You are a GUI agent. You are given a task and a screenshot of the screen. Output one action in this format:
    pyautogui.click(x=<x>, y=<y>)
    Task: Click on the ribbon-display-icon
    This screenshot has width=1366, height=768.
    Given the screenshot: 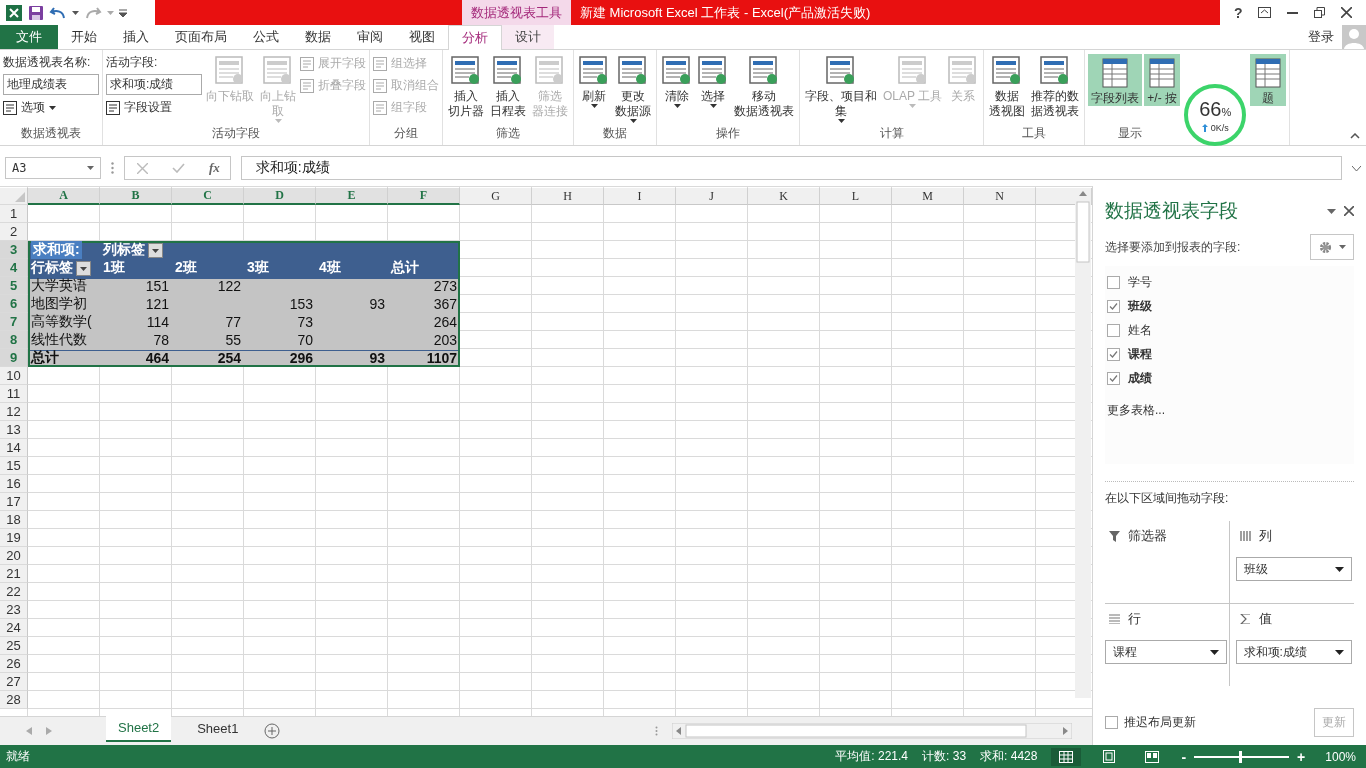 What is the action you would take?
    pyautogui.click(x=1265, y=12)
    